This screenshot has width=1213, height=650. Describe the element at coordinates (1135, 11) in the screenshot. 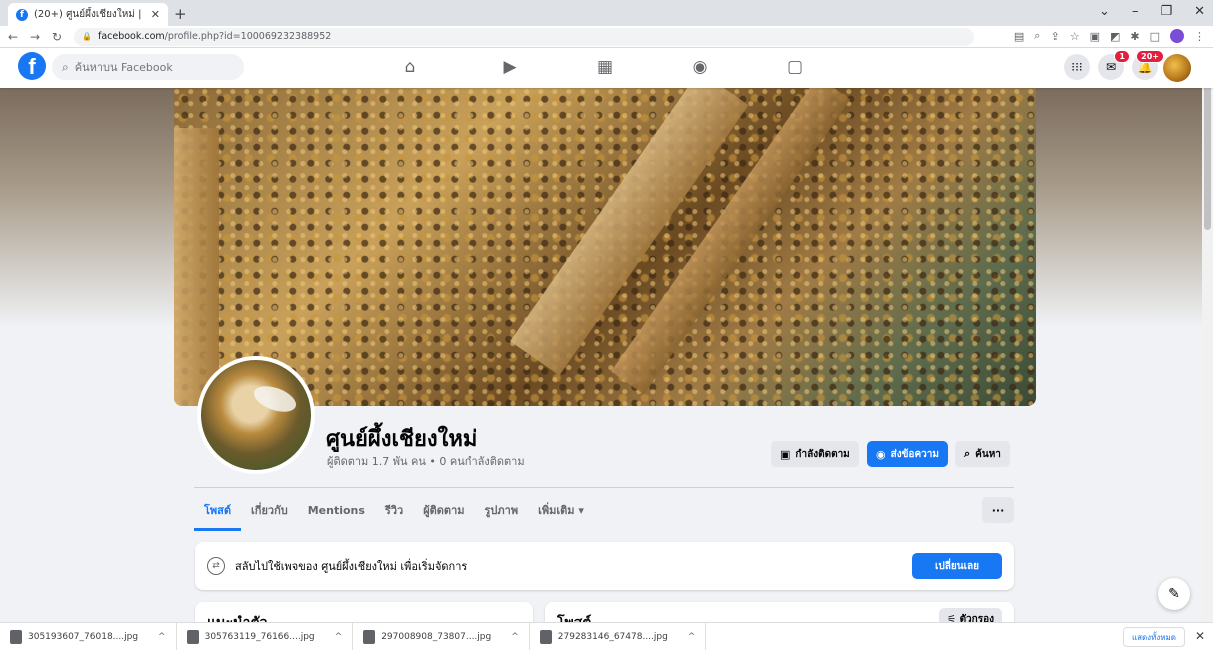

I see `minimize-icon: –` at that location.